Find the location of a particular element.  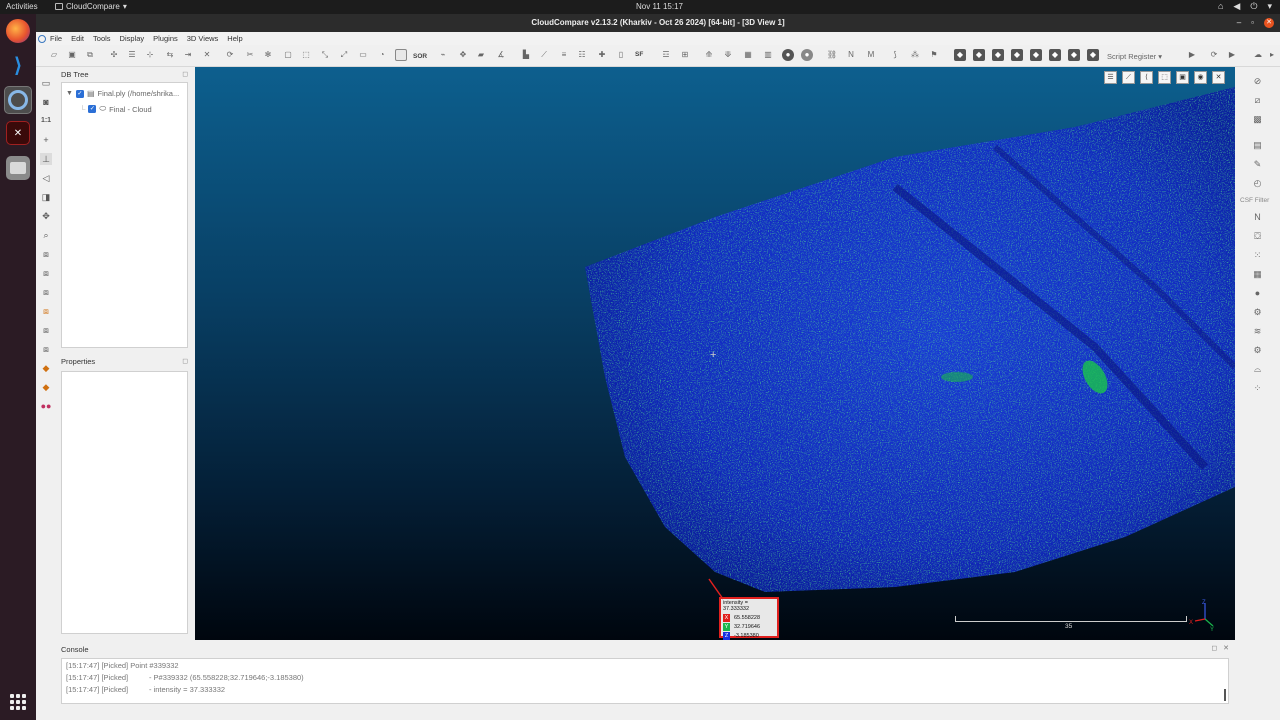

vertices-icon: ▦ is located at coordinates (748, 55).